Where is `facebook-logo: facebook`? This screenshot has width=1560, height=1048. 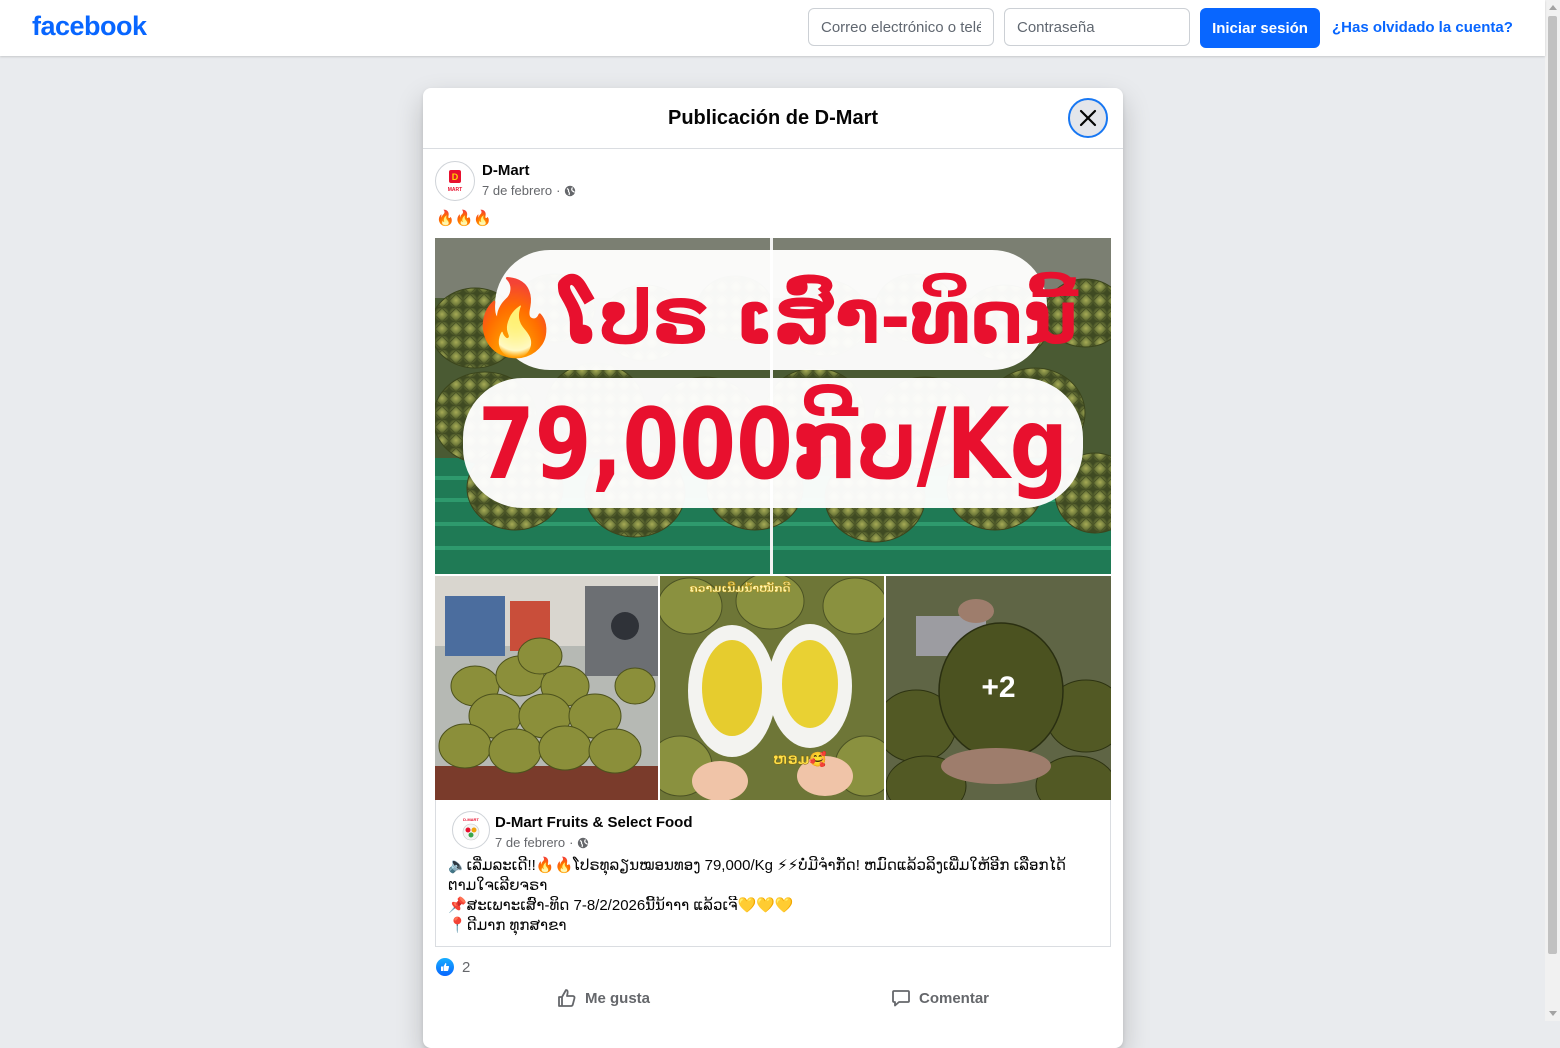 facebook-logo: facebook is located at coordinates (89, 26).